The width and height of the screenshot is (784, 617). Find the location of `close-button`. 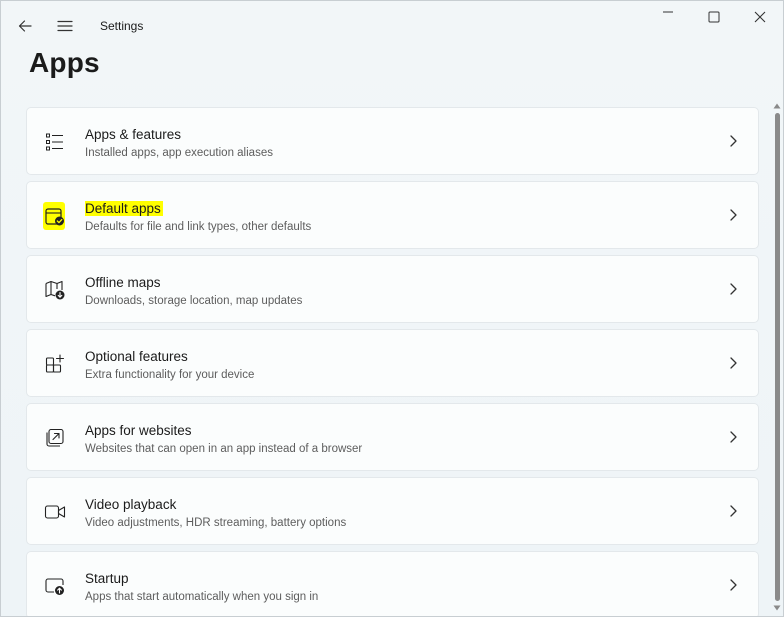

close-button is located at coordinates (760, 17).